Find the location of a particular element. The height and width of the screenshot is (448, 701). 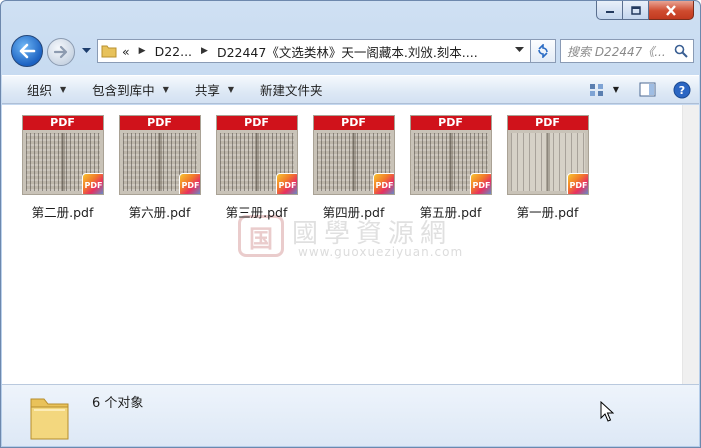

forward-arrow-icon is located at coordinates (60, 52).